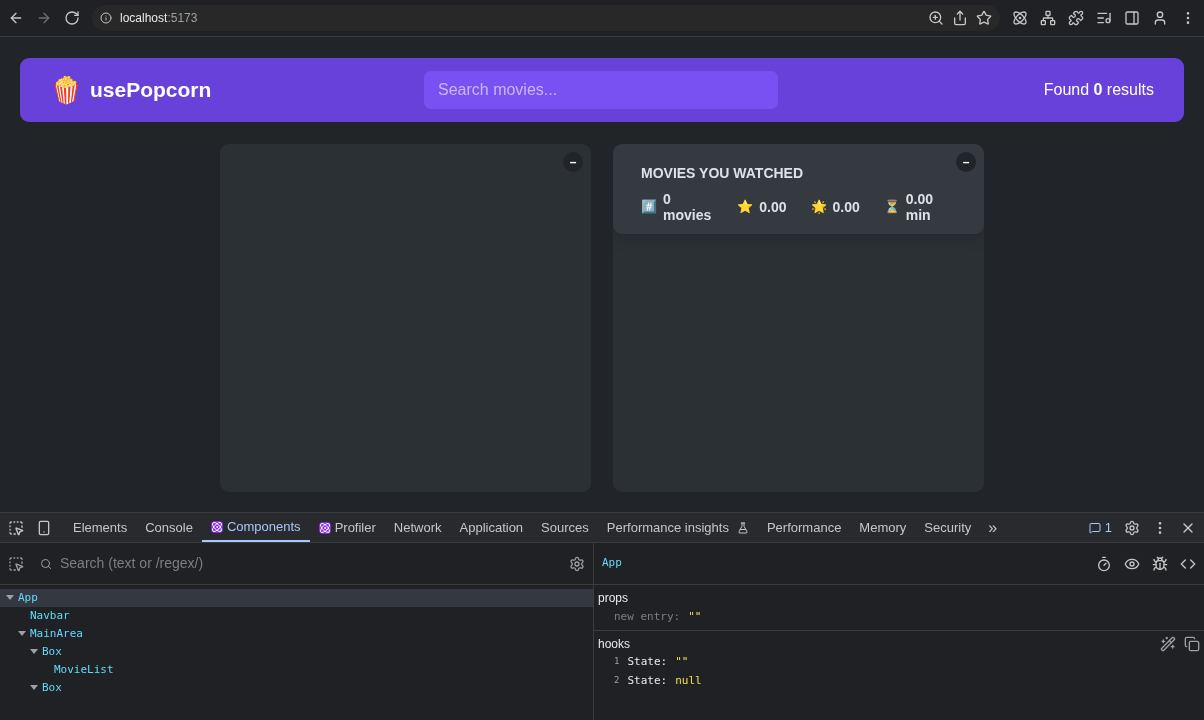 The image size is (1204, 720). What do you see at coordinates (296, 670) in the screenshot?
I see `tree-row: MovieList` at bounding box center [296, 670].